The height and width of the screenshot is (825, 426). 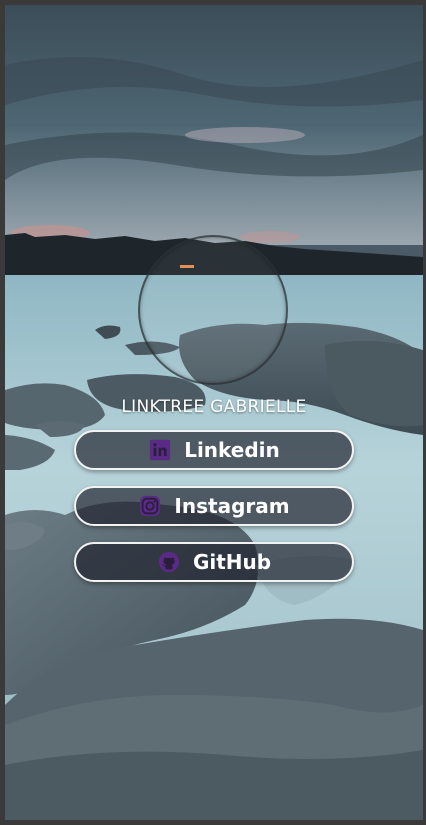 What do you see at coordinates (232, 450) in the screenshot?
I see `linkedin-link-label: Linkedin` at bounding box center [232, 450].